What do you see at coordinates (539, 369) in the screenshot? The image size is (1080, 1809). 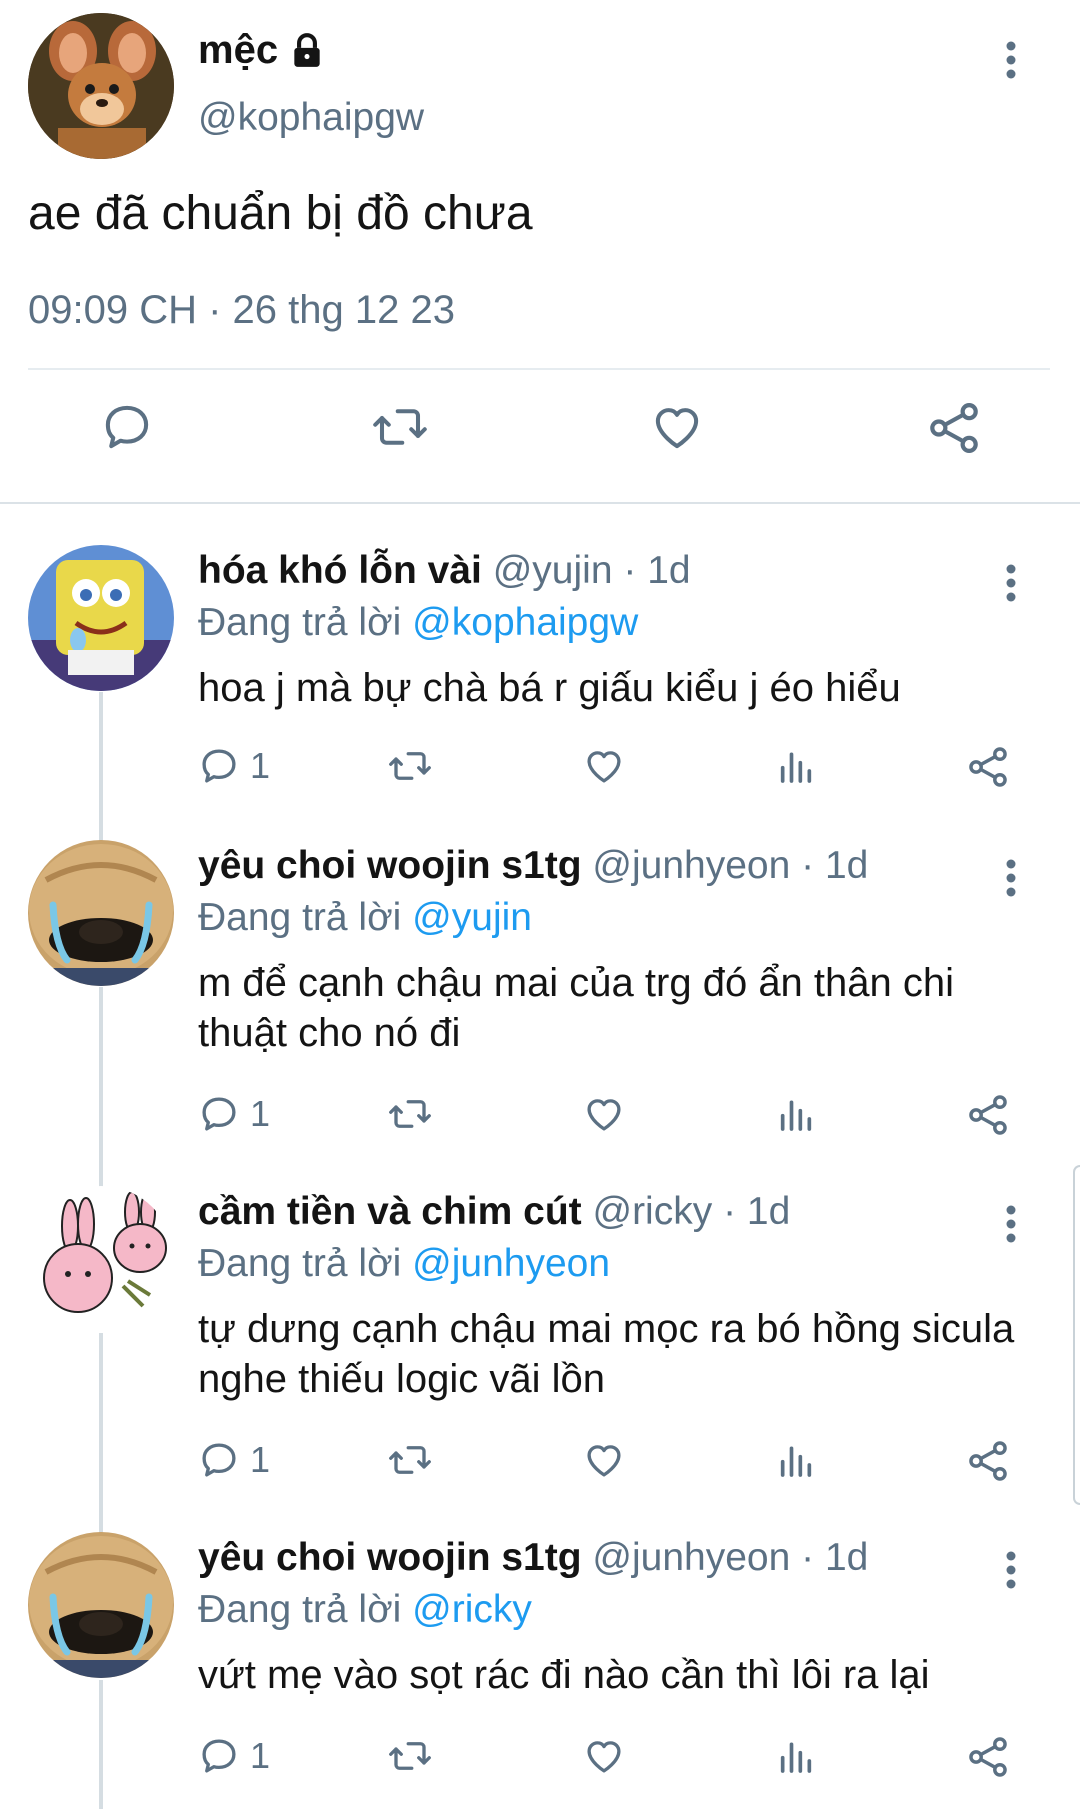 I see `divider` at bounding box center [539, 369].